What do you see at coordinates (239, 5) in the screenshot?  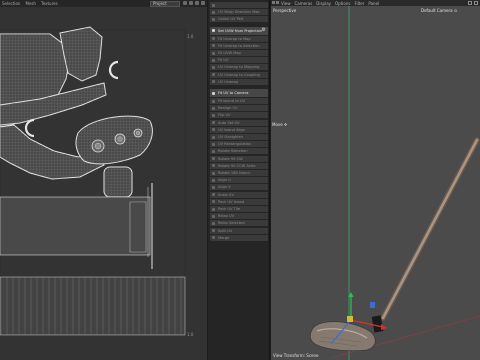 I see `uv-command-item` at bounding box center [239, 5].